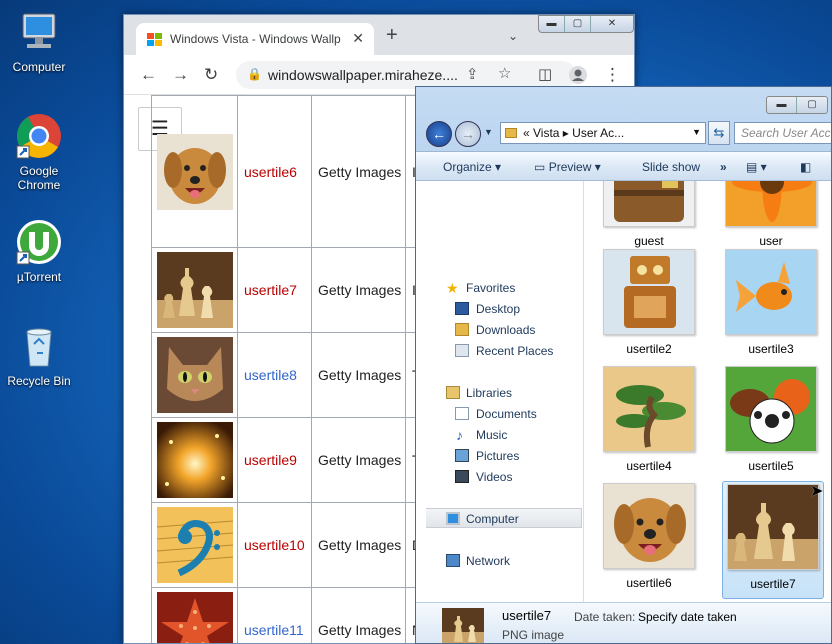 The width and height of the screenshot is (832, 644). Describe the element at coordinates (771, 214) in the screenshot. I see `file-tile-user: user` at that location.